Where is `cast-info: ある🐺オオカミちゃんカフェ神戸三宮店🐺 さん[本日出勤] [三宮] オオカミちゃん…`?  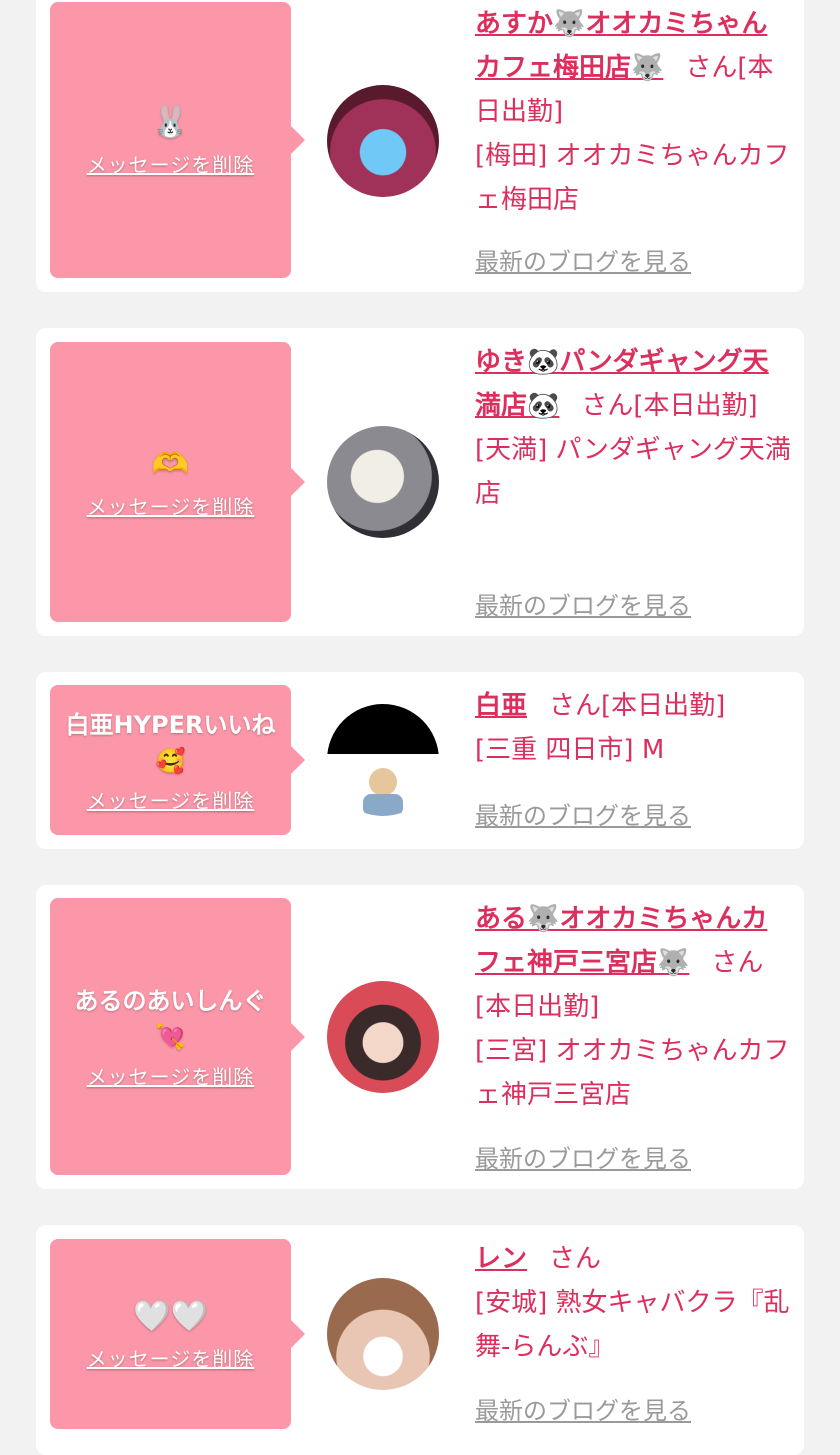 cast-info: ある🐺オオカミちゃんカフェ神戸三宮店🐺 さん[本日出勤] [三宮] オオカミちゃん… is located at coordinates (634, 1007).